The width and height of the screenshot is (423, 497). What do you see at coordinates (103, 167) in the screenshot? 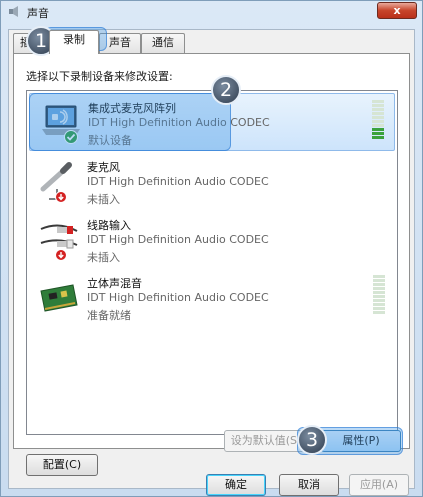
I see `device-name: 麦克风` at bounding box center [103, 167].